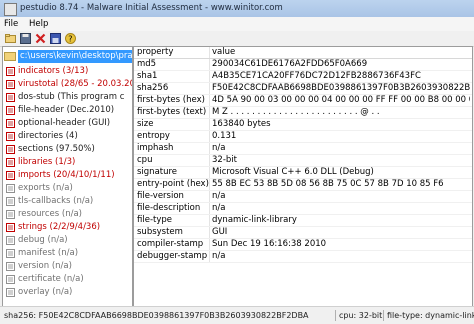  What do you see at coordinates (157, 172) in the screenshot?
I see `property-cell: signature` at bounding box center [157, 172].